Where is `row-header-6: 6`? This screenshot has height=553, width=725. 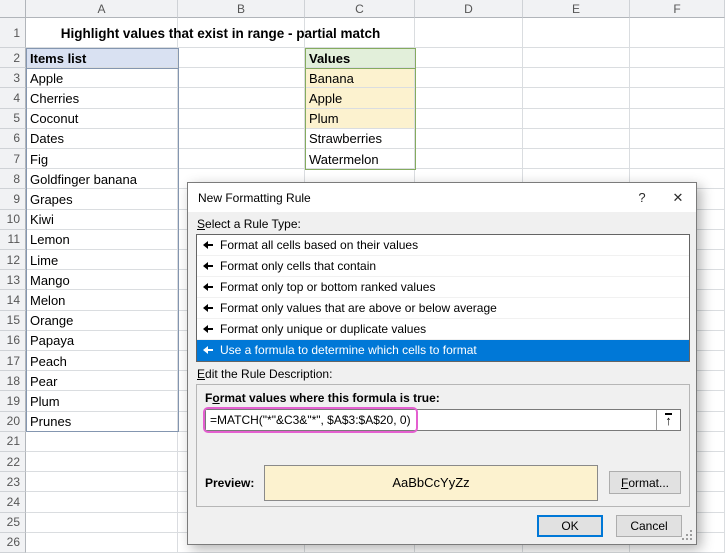 row-header-6: 6 is located at coordinates (13, 138).